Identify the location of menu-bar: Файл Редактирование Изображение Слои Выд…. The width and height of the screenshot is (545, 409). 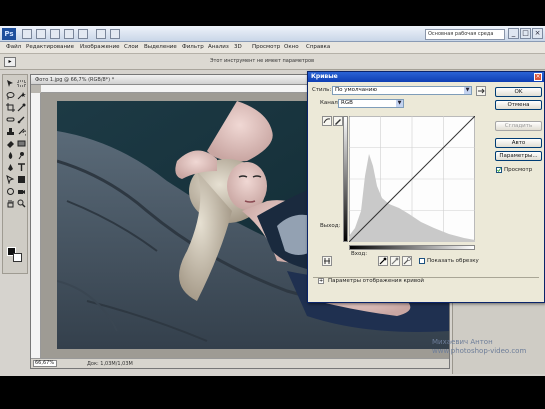
(272, 48).